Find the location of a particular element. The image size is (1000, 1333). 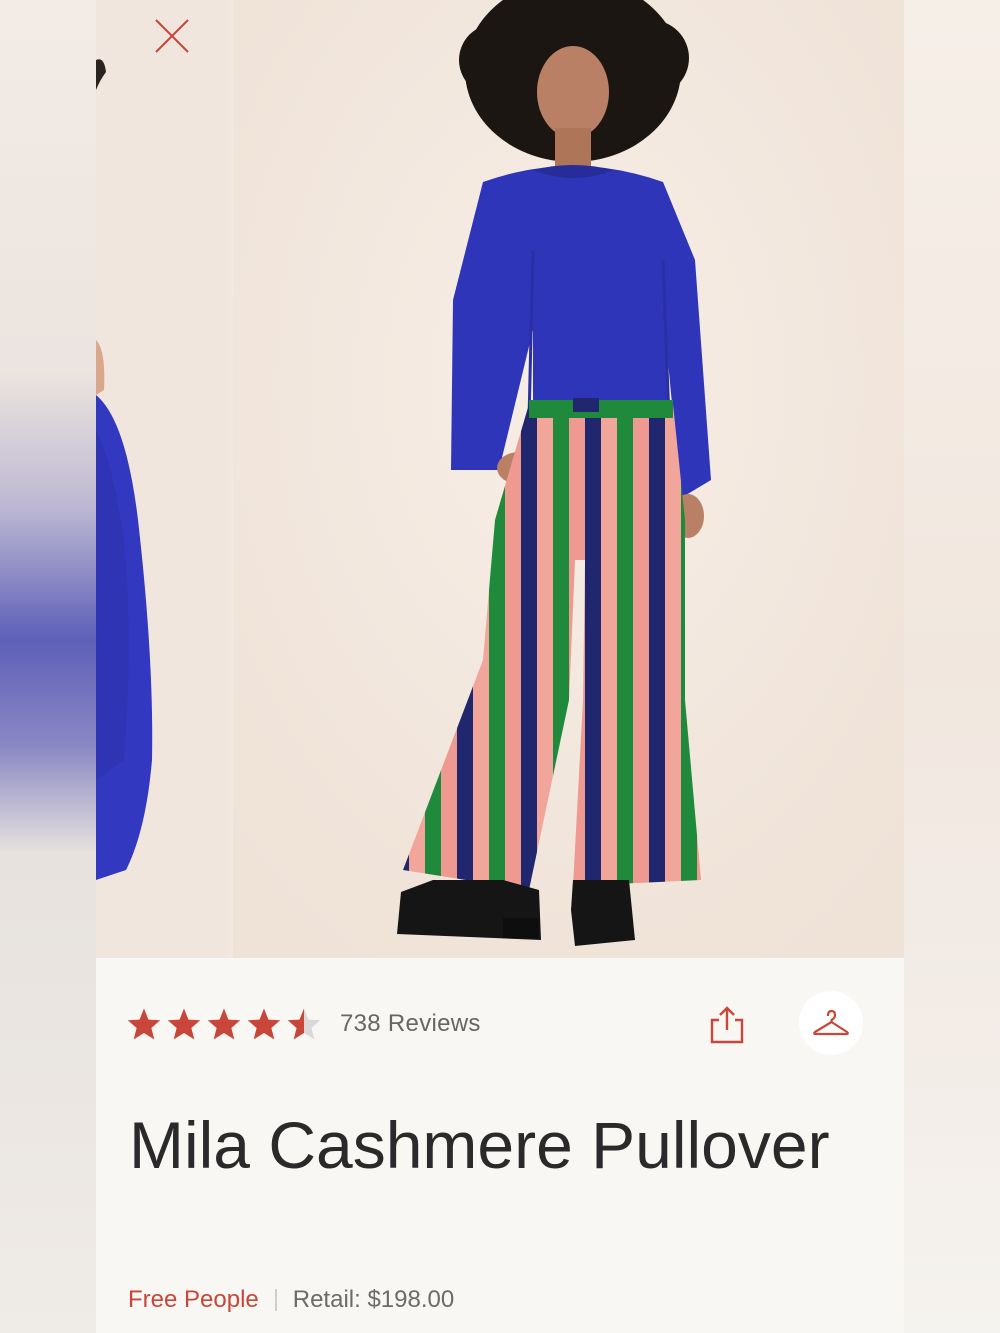

share-icon is located at coordinates (727, 1025).